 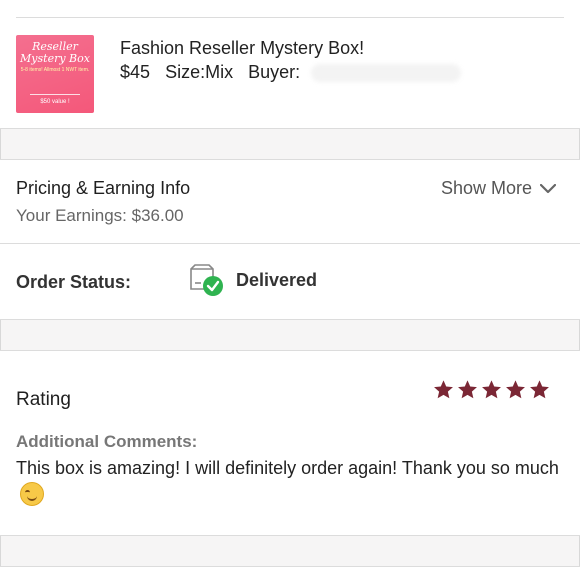 I want to click on order-status-section: Order Status: Delivered, so click(x=290, y=281).